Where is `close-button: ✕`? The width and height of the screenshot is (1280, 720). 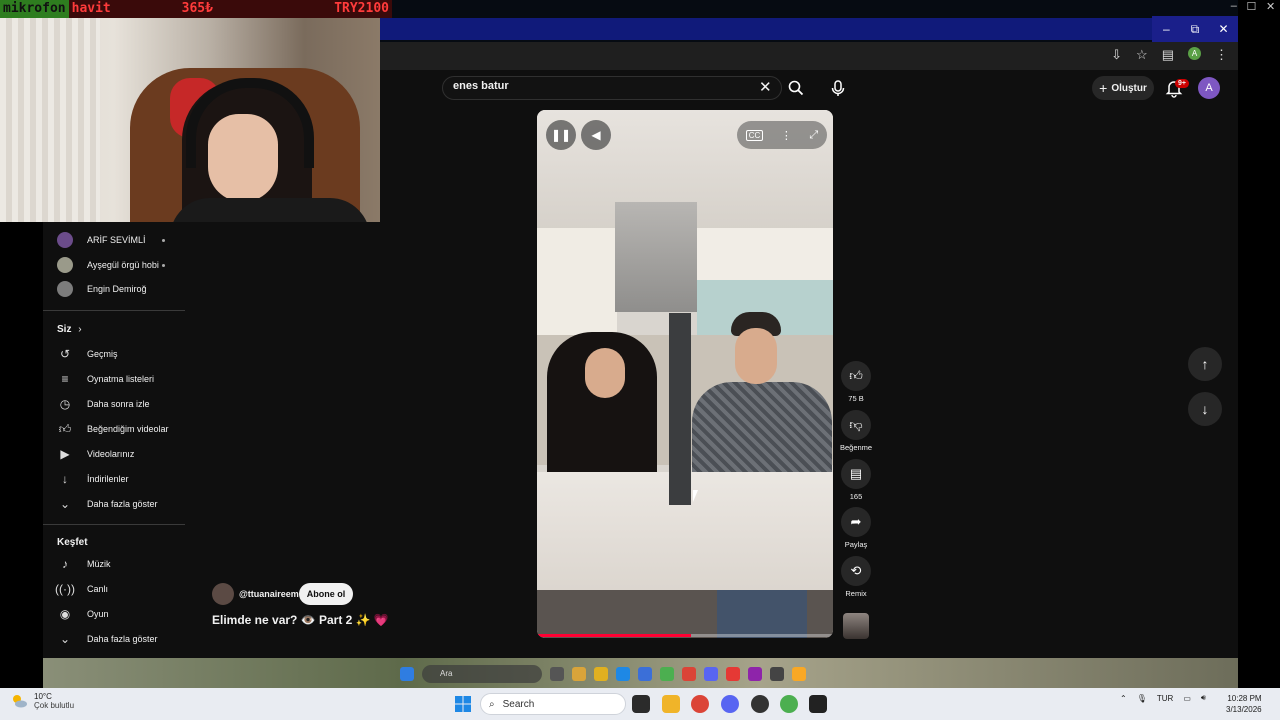
close-button: ✕ is located at coordinates (1223, 29).